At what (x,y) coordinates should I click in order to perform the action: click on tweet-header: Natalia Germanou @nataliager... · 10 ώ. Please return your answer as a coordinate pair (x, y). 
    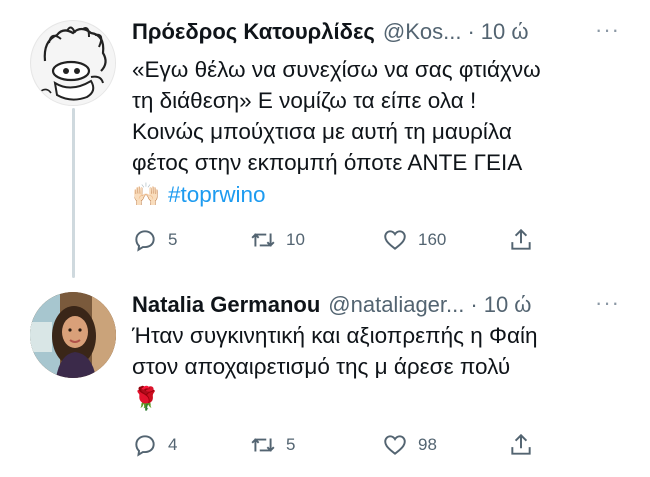
    Looking at the image, I should click on (372, 305).